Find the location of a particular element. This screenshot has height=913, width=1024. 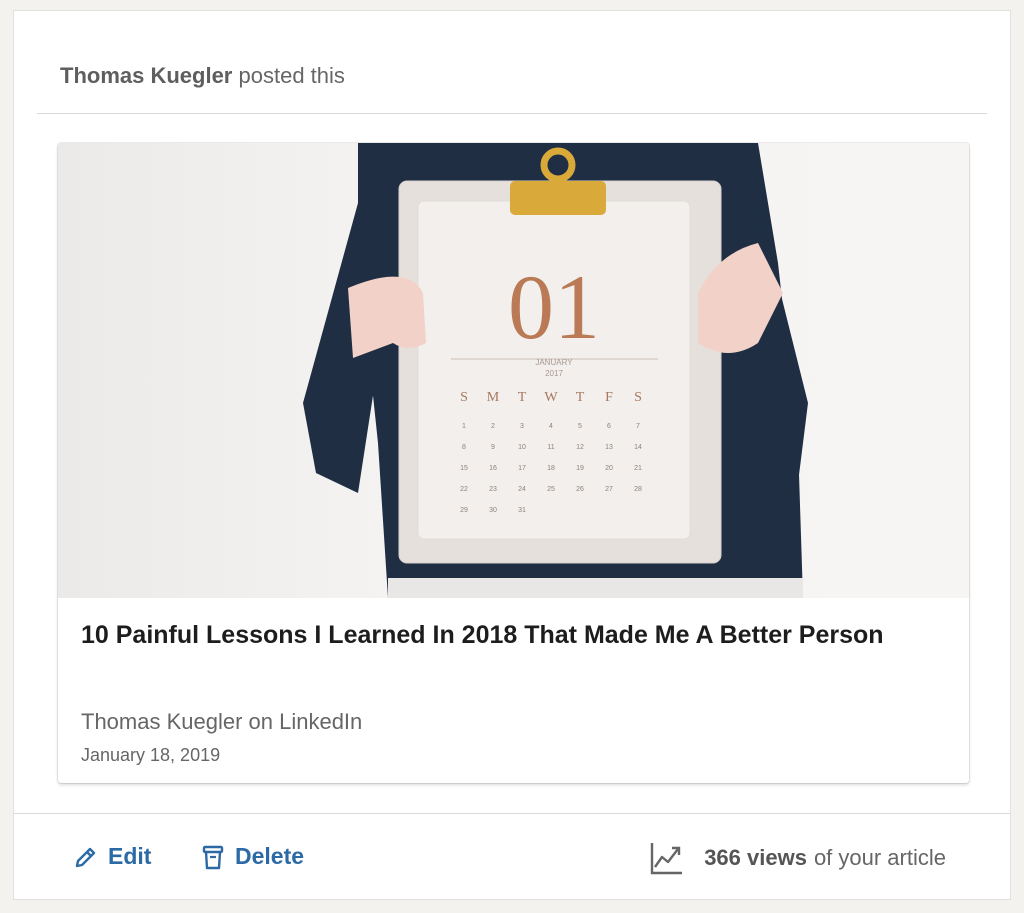

calendar-day: 01 is located at coordinates (554, 307).